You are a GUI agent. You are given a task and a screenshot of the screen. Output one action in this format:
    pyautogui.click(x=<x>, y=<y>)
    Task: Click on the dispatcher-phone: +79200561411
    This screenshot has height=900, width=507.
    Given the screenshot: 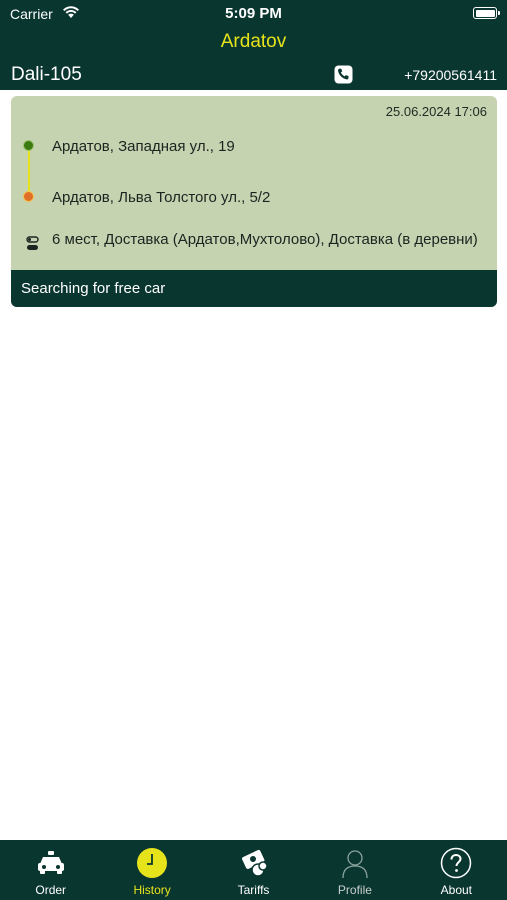 What is the action you would take?
    pyautogui.click(x=450, y=75)
    